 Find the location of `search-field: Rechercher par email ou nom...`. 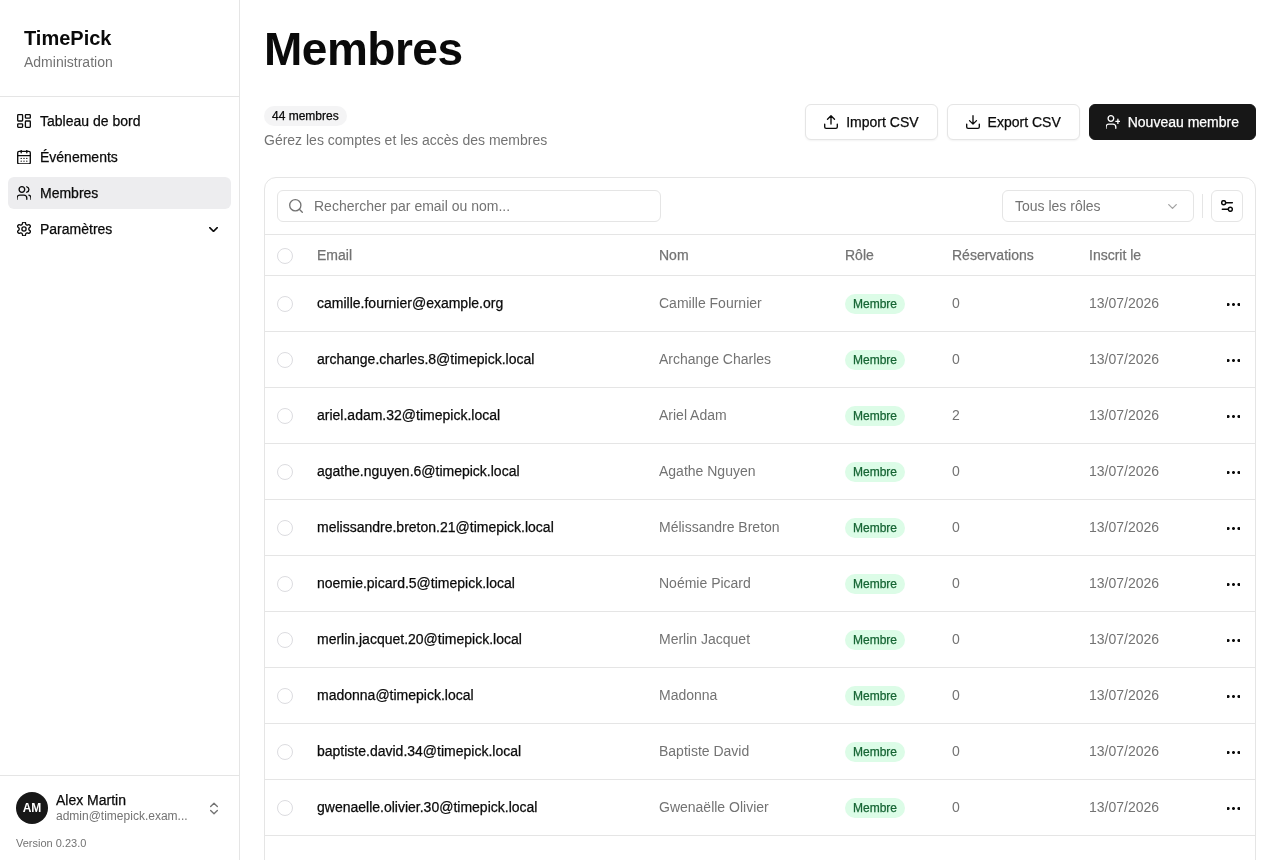

search-field: Rechercher par email ou nom... is located at coordinates (469, 206).